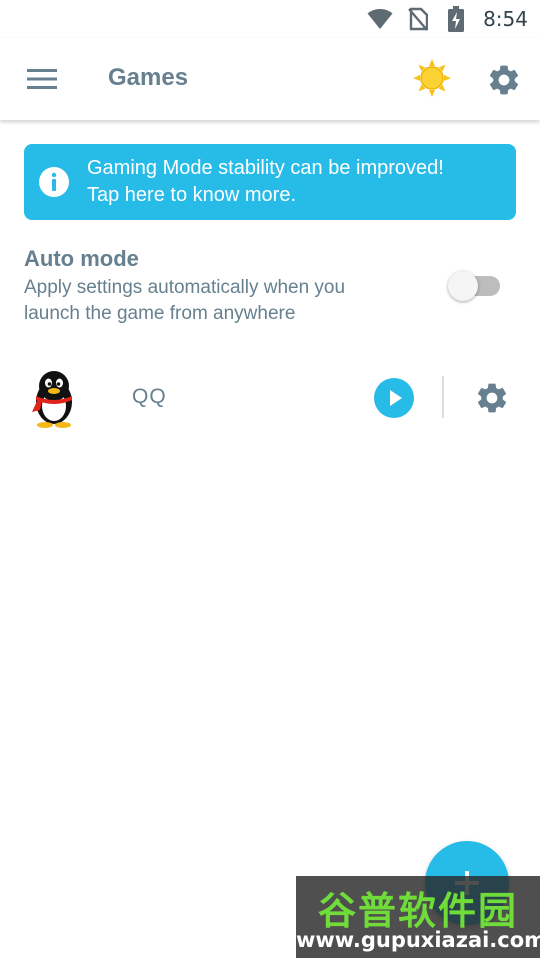 Image resolution: width=540 pixels, height=960 pixels. I want to click on menu-icon, so click(42, 79).